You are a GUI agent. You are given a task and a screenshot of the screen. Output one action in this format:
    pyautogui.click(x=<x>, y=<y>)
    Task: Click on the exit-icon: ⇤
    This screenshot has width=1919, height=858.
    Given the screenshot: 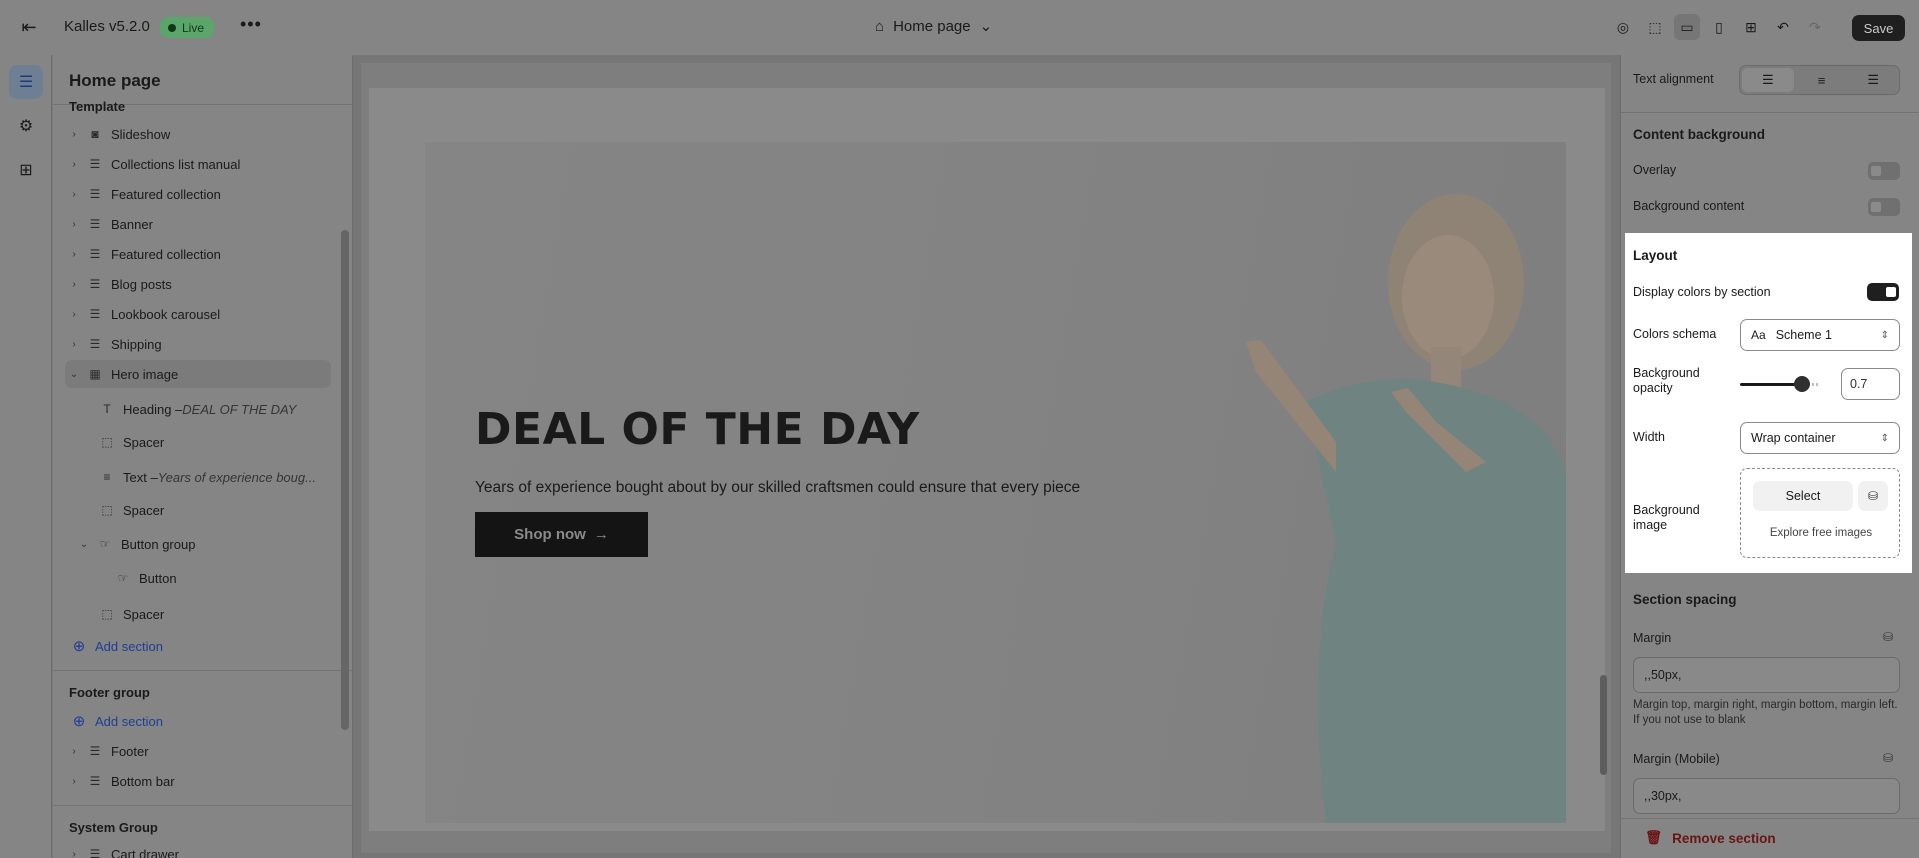 What is the action you would take?
    pyautogui.click(x=29, y=27)
    